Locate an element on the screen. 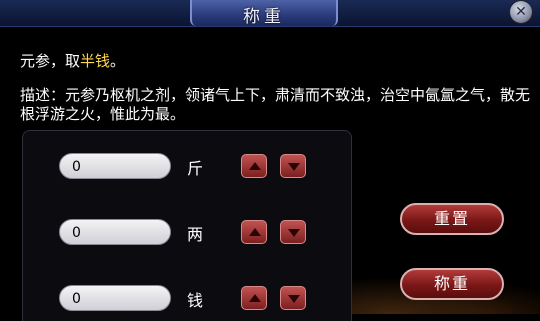 Image resolution: width=540 pixels, height=321 pixels. qian-input: 0 is located at coordinates (115, 298).